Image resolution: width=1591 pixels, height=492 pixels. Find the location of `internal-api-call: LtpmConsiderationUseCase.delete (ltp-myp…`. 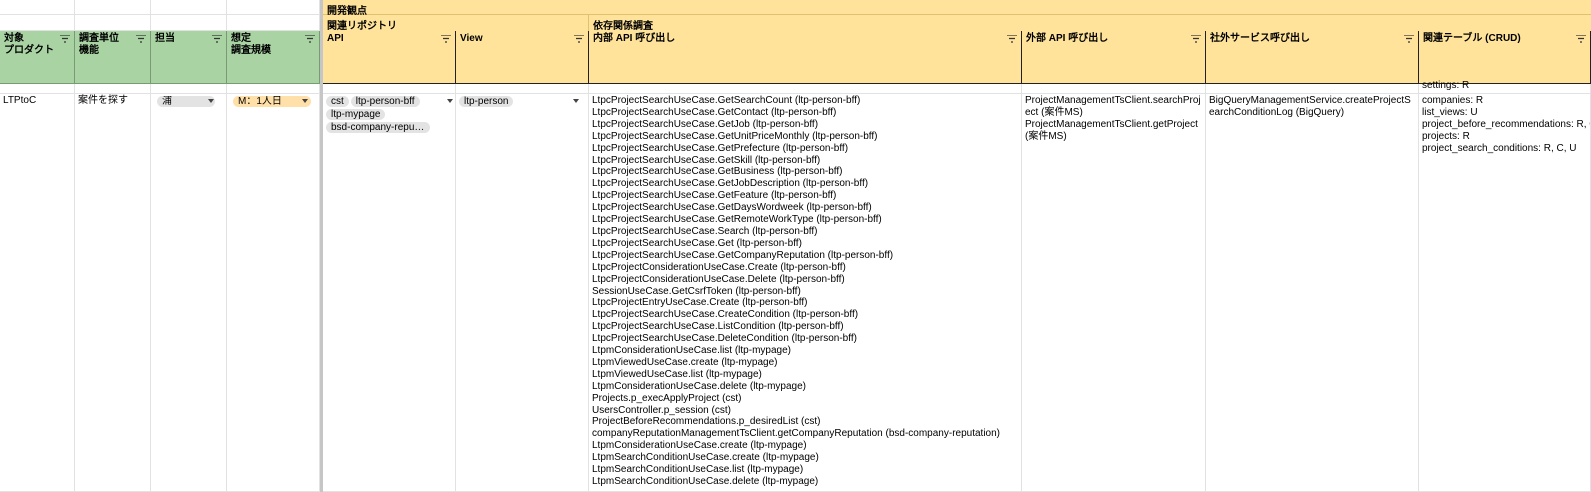

internal-api-call: LtpmConsiderationUseCase.delete (ltp-myp… is located at coordinates (699, 386).